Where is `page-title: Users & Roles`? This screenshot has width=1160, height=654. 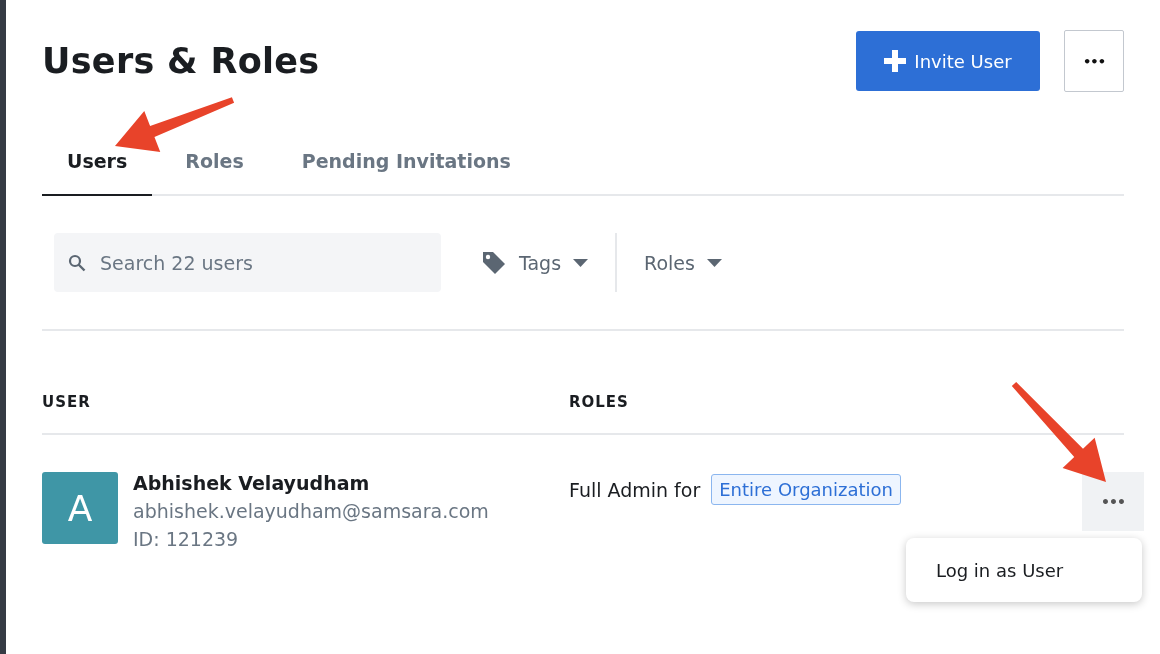 page-title: Users & Roles is located at coordinates (181, 61).